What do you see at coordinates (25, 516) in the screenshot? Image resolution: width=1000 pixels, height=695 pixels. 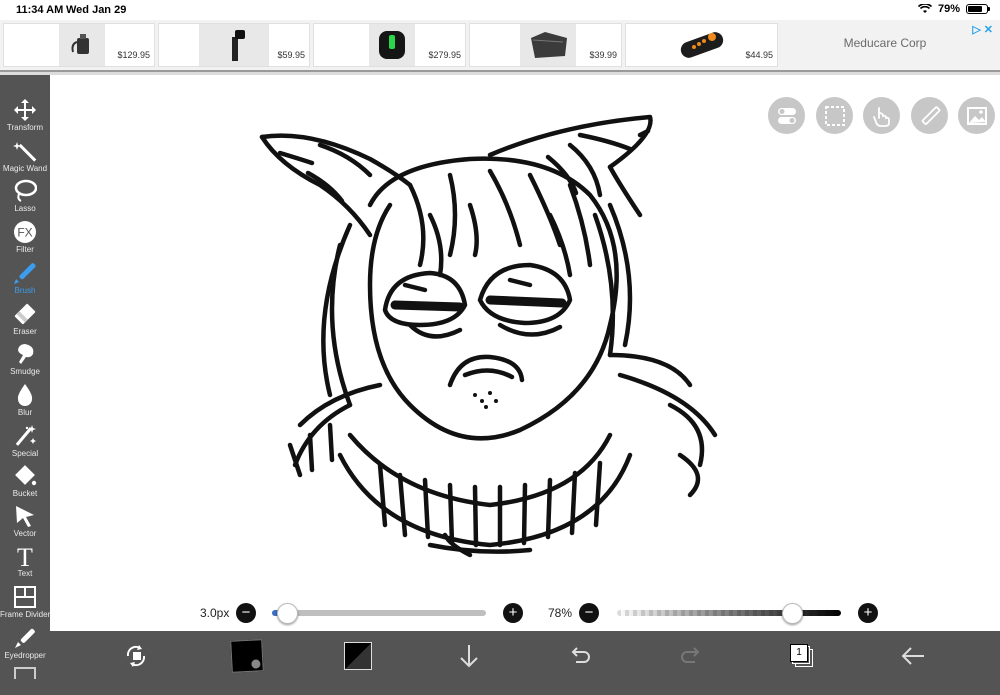 I see `vector-arrow-icon` at bounding box center [25, 516].